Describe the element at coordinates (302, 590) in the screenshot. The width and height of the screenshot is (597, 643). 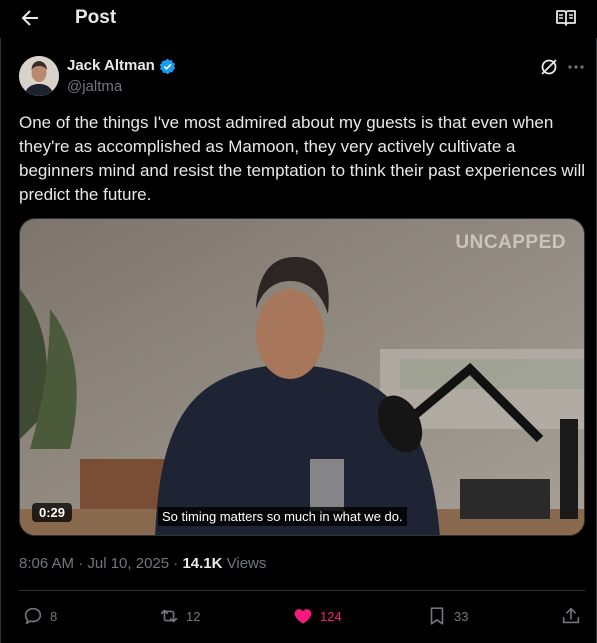
I see `actions-divider` at that location.